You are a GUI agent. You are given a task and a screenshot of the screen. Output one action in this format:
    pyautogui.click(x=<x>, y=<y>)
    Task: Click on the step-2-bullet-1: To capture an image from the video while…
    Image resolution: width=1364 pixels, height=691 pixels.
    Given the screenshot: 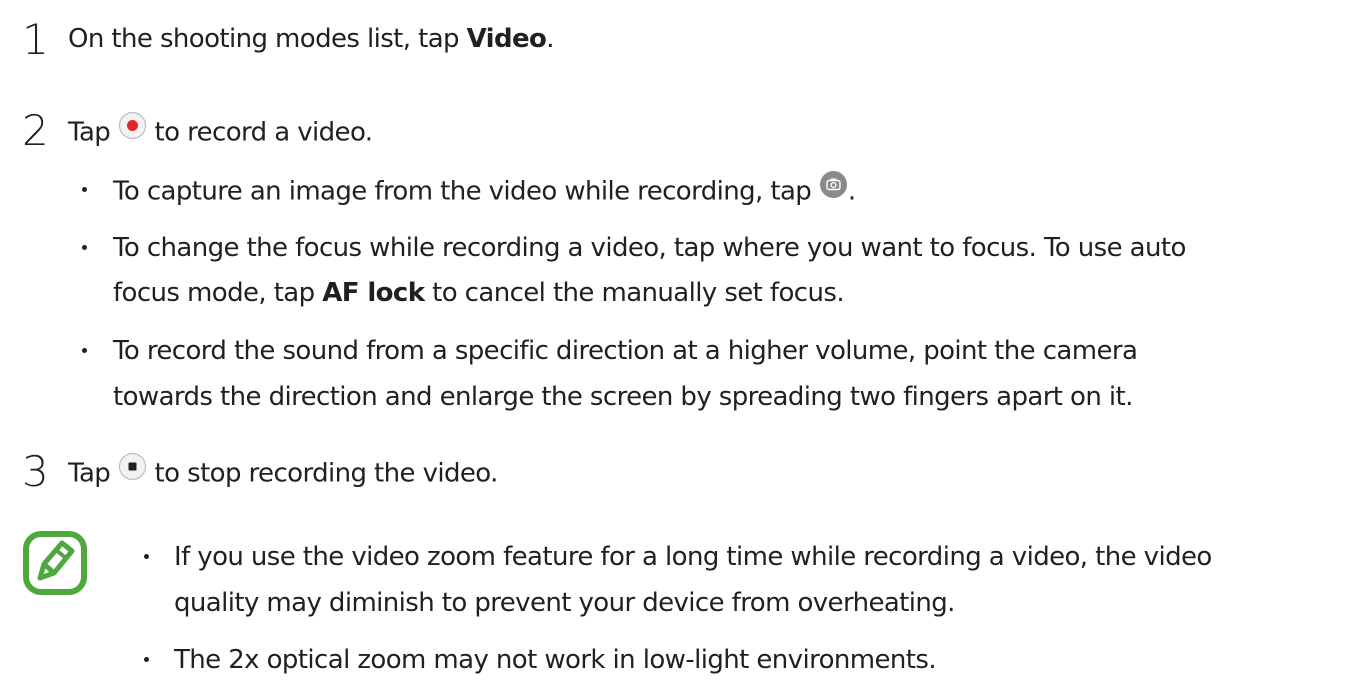 What is the action you would take?
    pyautogui.click(x=484, y=190)
    